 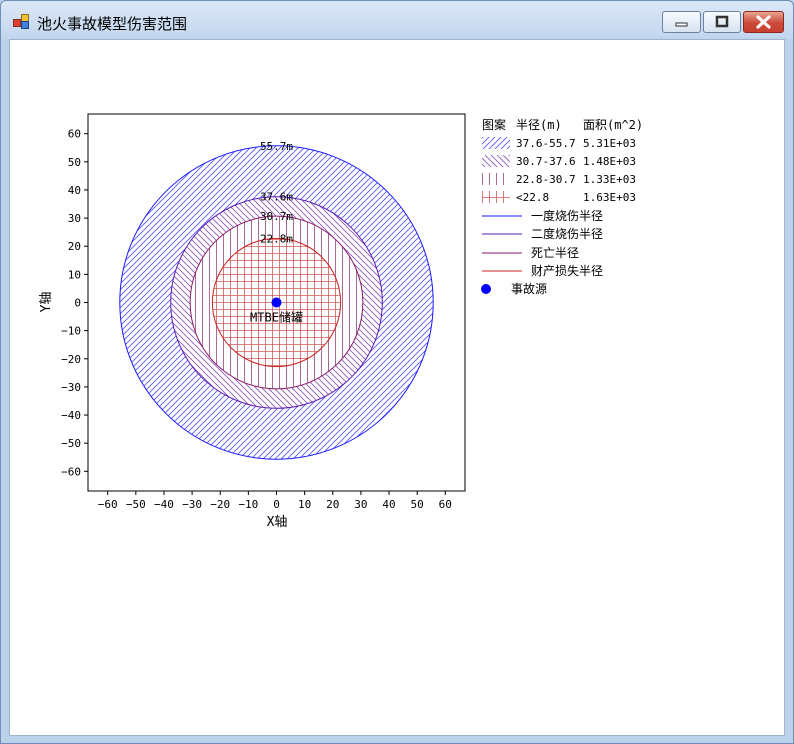 I want to click on x-tick-label: −60, so click(x=108, y=504).